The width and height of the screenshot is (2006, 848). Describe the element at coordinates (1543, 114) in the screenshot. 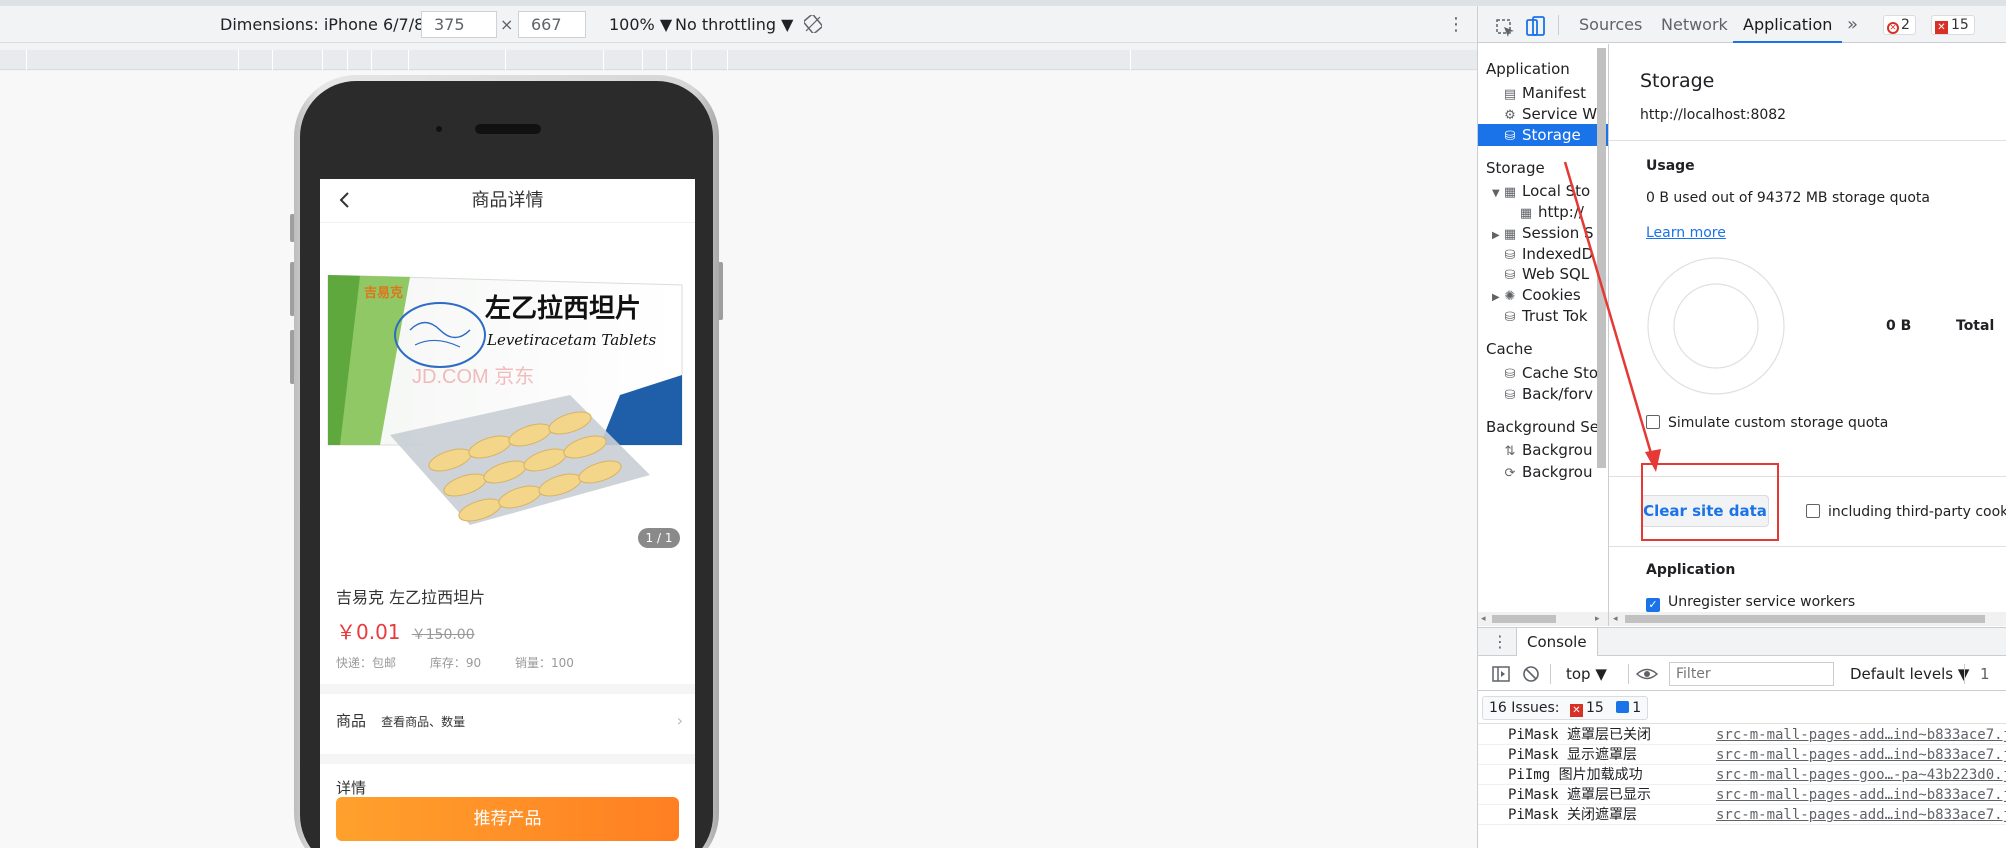

I see `sidebar-item: ⚙ Service W` at that location.